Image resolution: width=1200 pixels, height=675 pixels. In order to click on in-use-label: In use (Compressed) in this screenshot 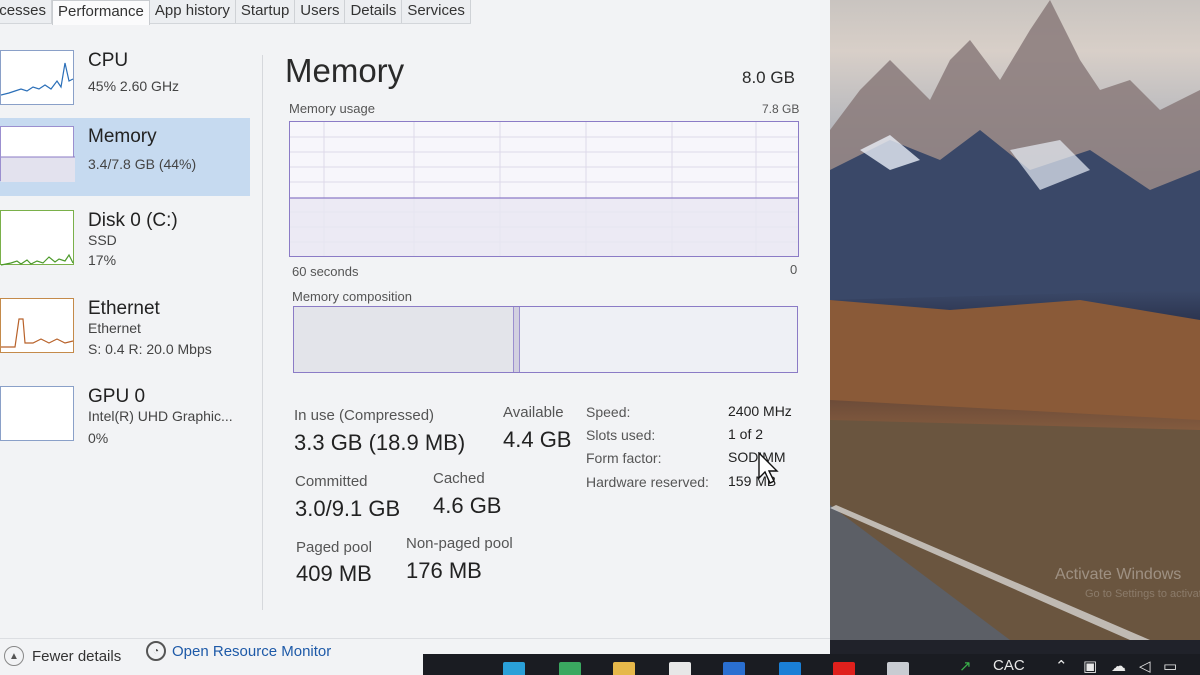, I will do `click(364, 415)`.